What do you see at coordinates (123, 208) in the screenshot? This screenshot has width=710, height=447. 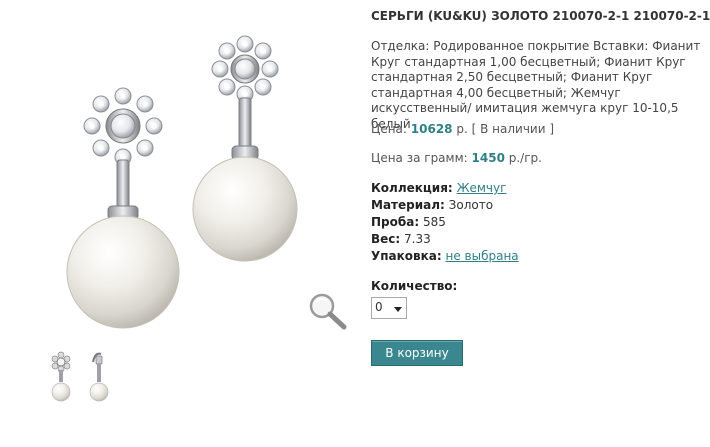 I see `left-earring` at bounding box center [123, 208].